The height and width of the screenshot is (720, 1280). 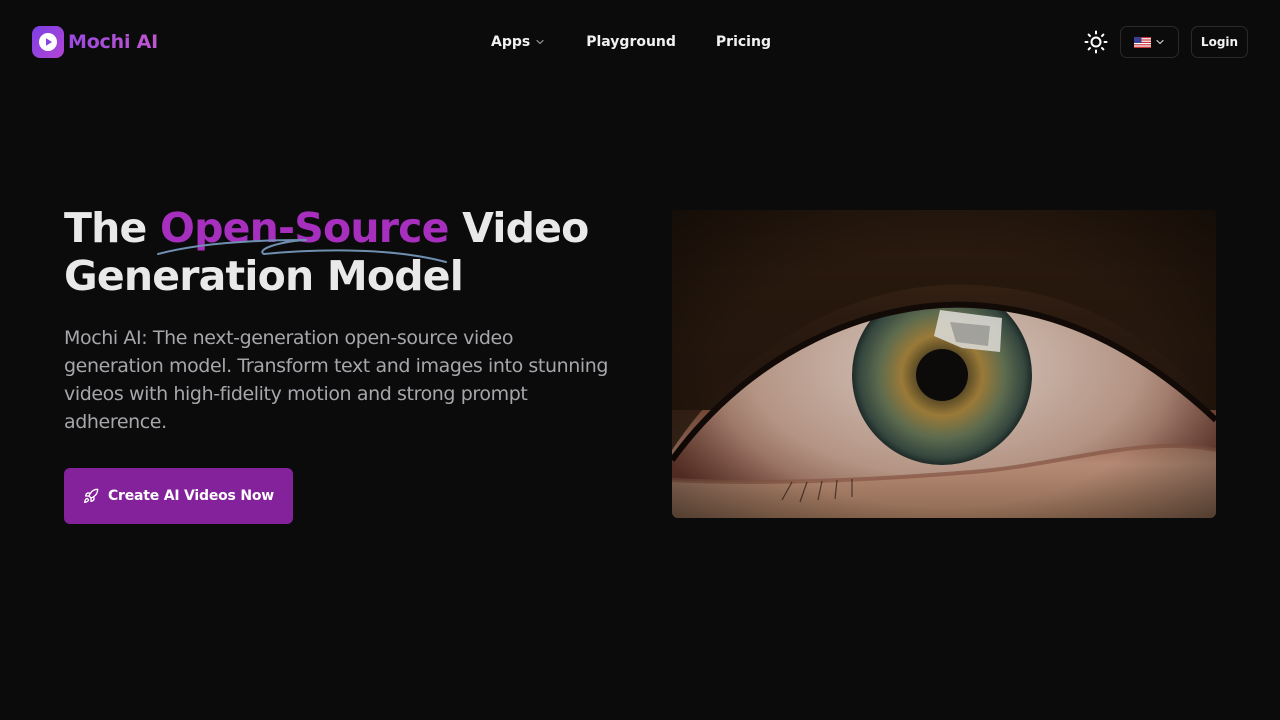 What do you see at coordinates (1142, 42) in the screenshot?
I see `us-flag-icon` at bounding box center [1142, 42].